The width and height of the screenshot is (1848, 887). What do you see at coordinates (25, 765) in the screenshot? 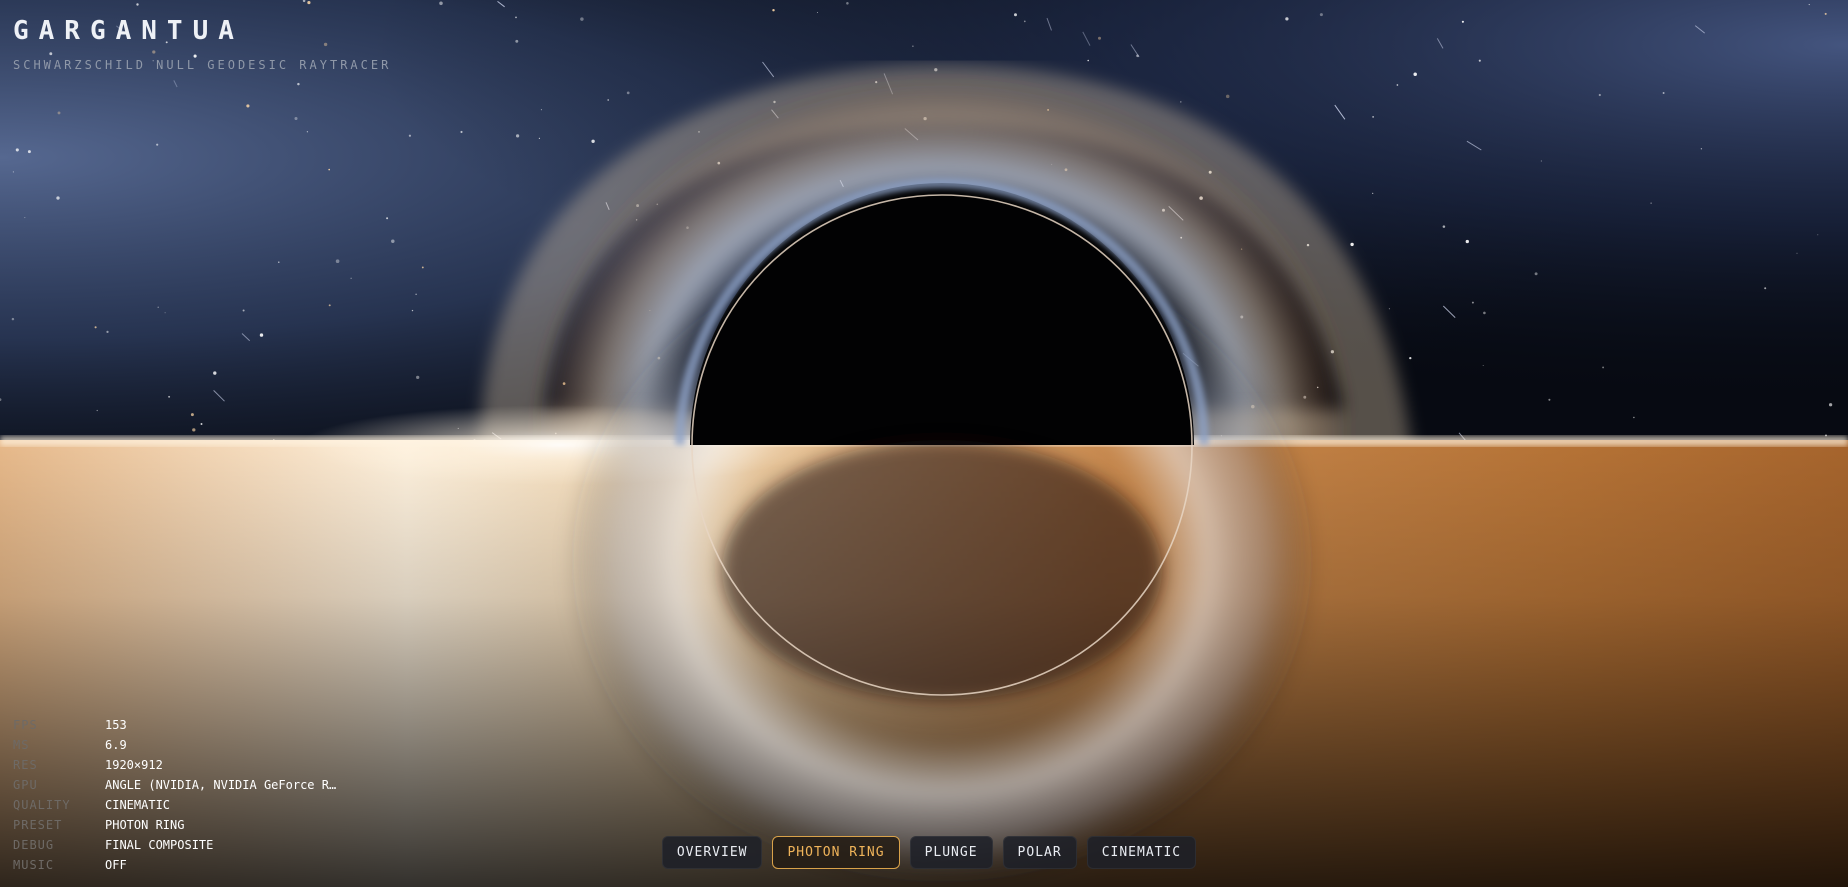
I see `stat-label: RES` at bounding box center [25, 765].